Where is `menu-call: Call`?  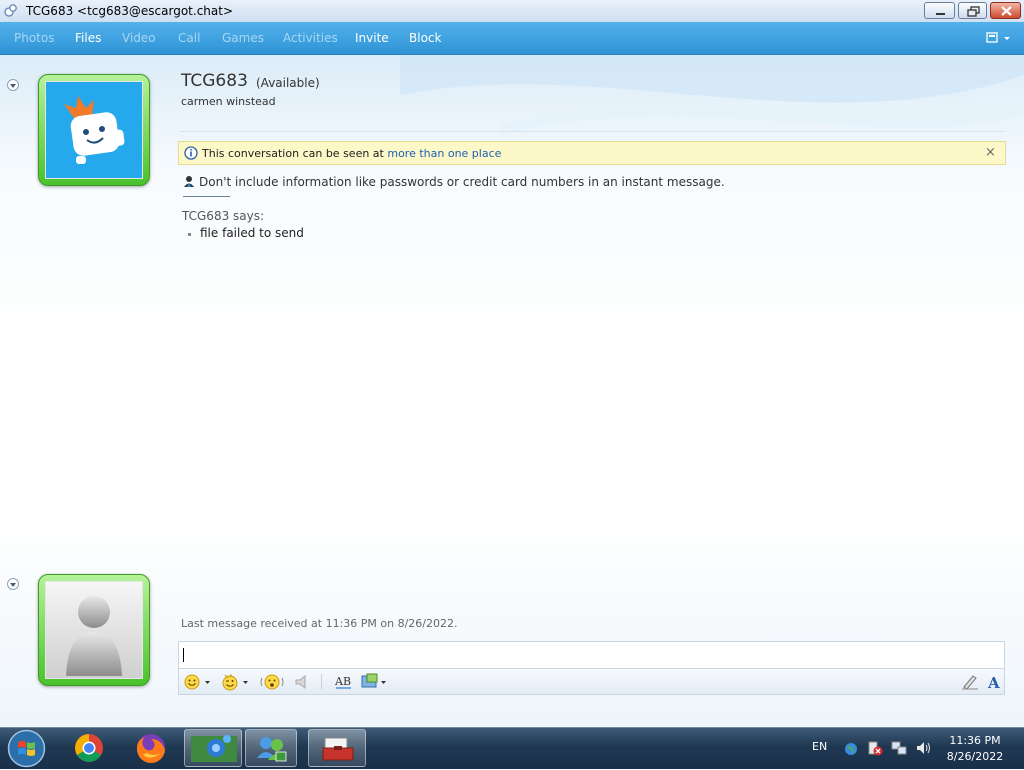
menu-call: Call is located at coordinates (189, 38).